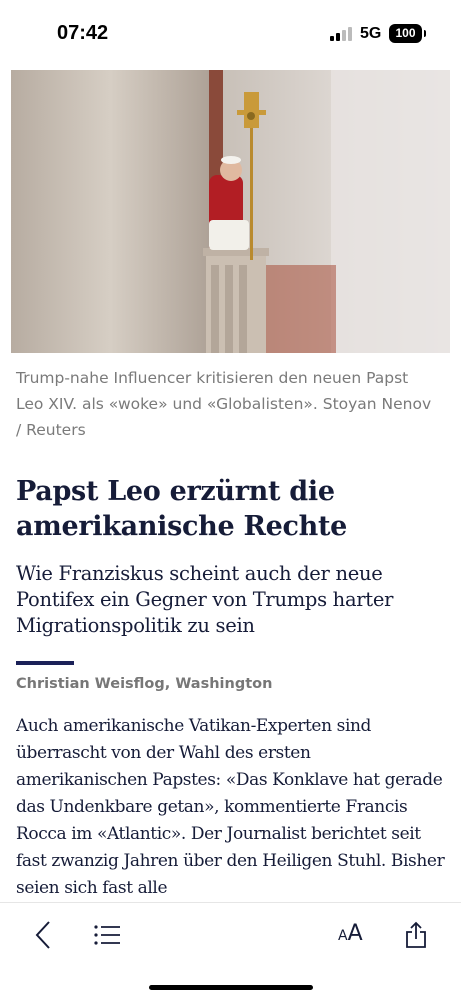 This screenshot has height=1001, width=461. I want to click on back-button, so click(43, 935).